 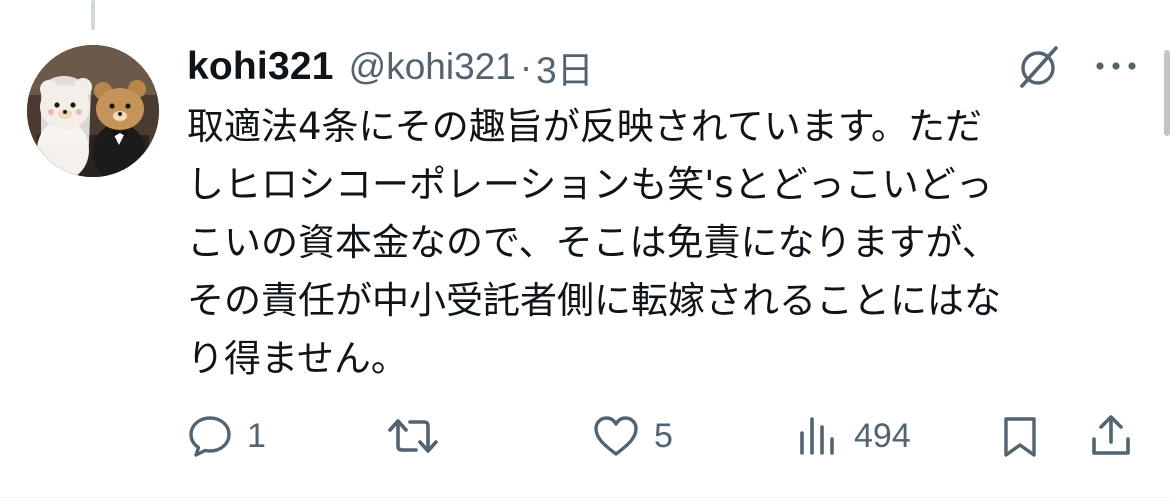 I want to click on like-button: 5, so click(x=632, y=436).